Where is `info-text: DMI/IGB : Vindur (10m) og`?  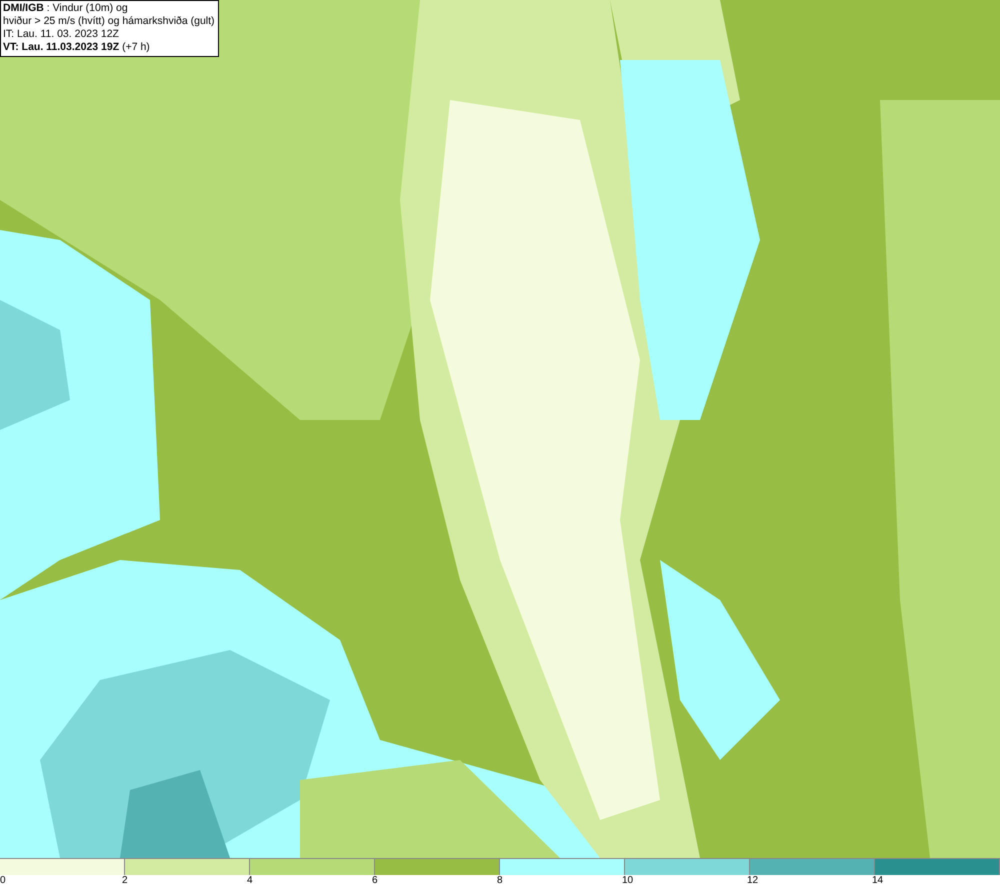 info-text: DMI/IGB : Vindur (10m) og is located at coordinates (66, 8).